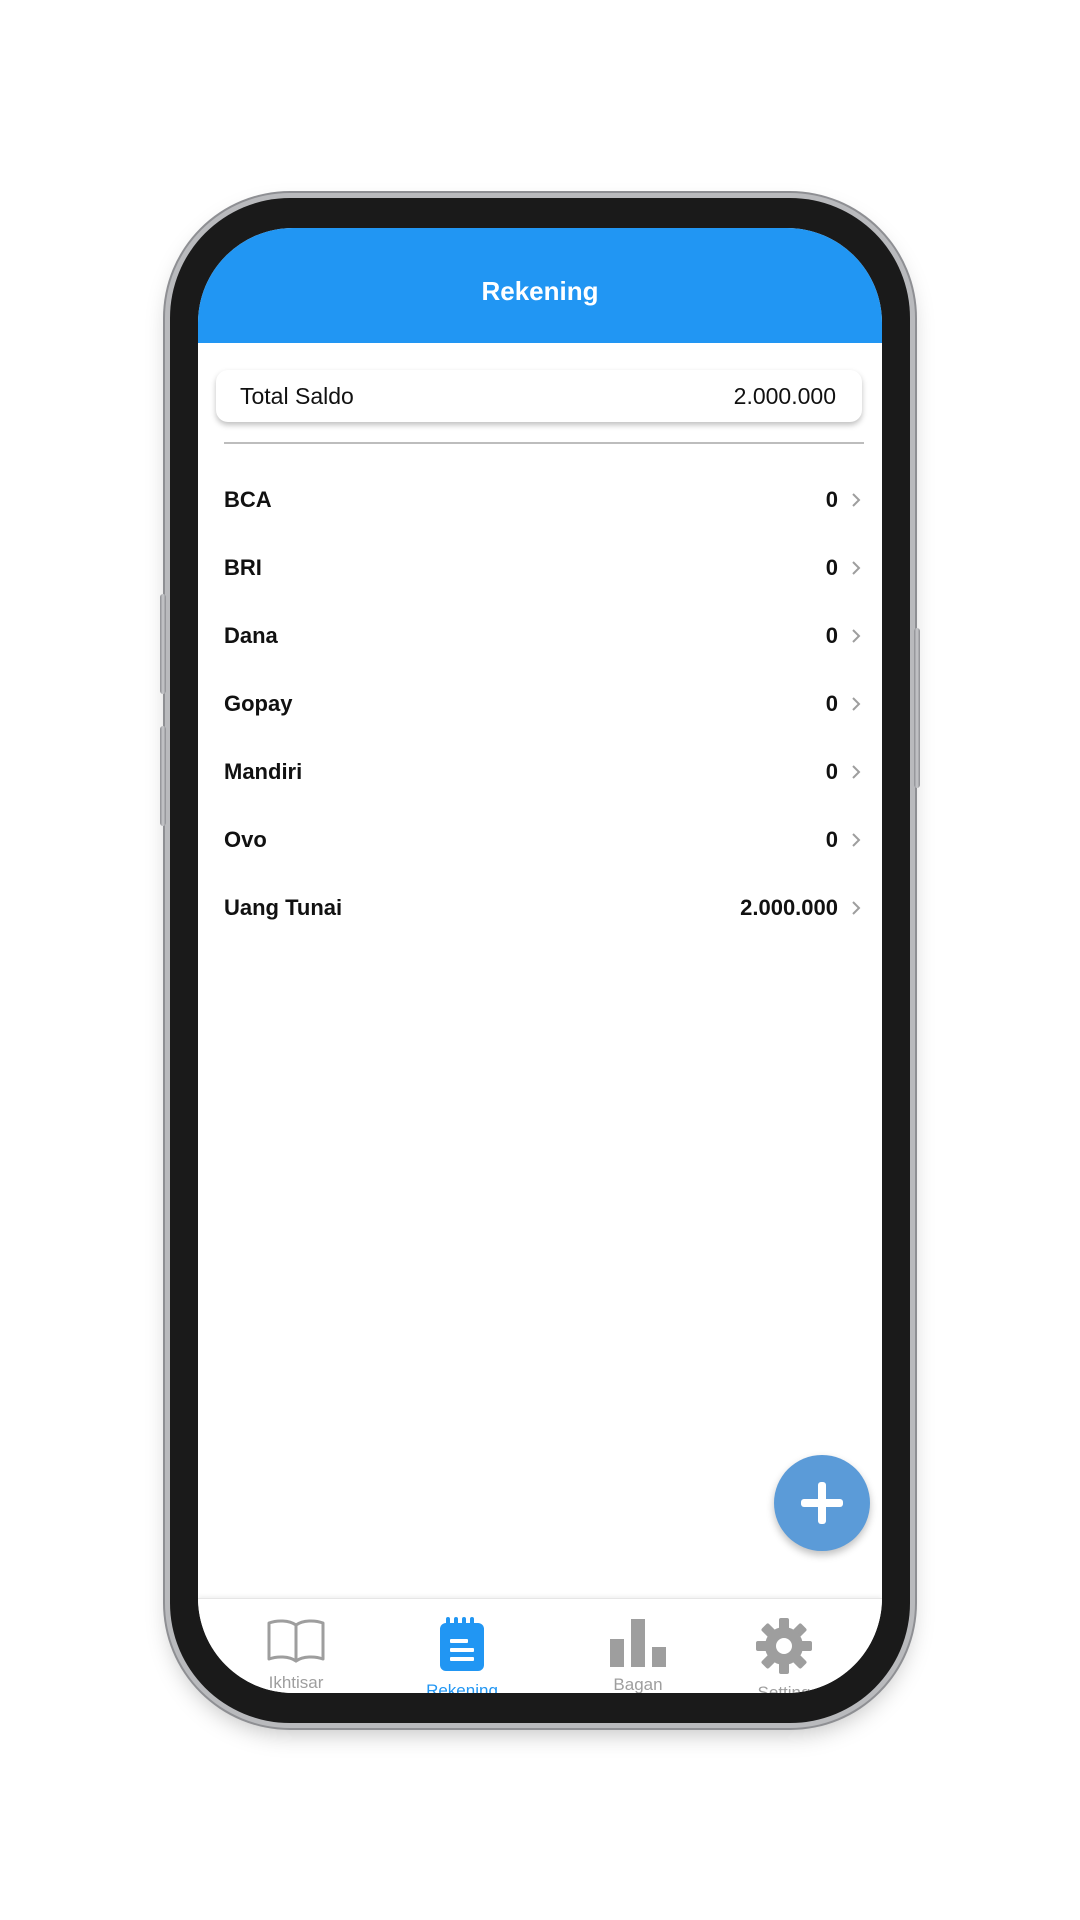  I want to click on account-row-gopay: Gopay 0, so click(545, 704).